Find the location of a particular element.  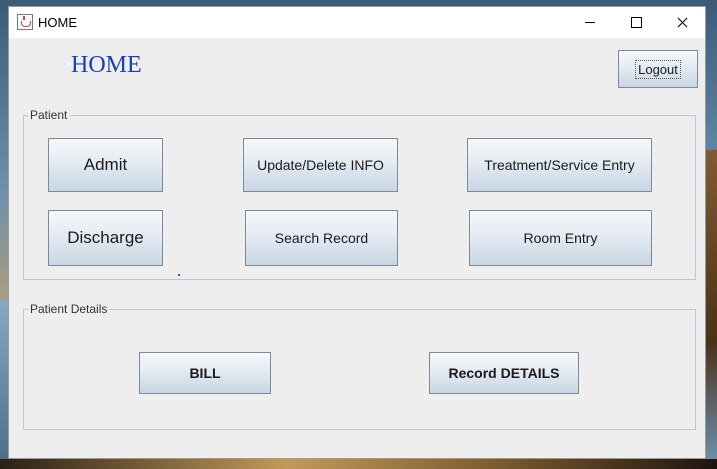

desktop-wallpaper-bottom is located at coordinates (358, 464).